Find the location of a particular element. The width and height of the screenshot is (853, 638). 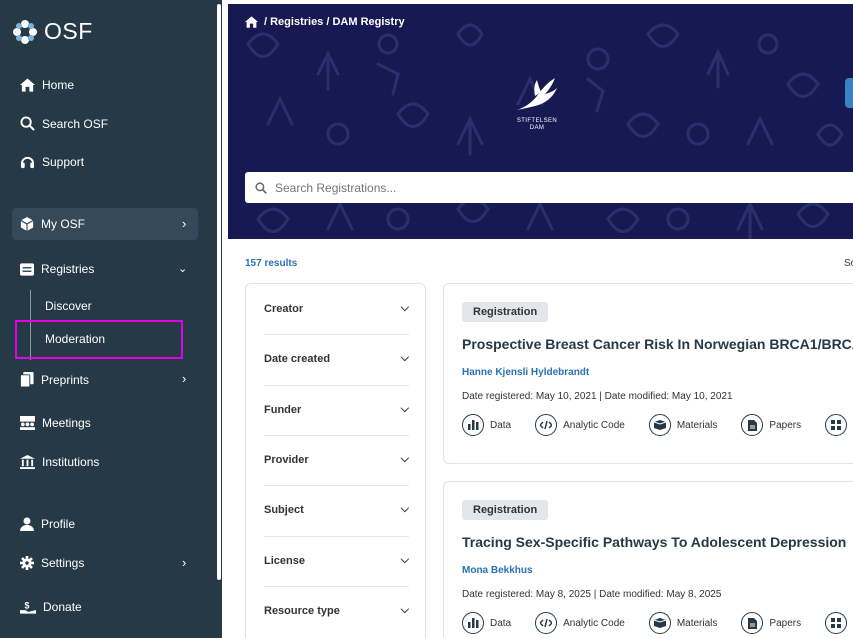

nav-registries-label: Registries is located at coordinates (68, 269).